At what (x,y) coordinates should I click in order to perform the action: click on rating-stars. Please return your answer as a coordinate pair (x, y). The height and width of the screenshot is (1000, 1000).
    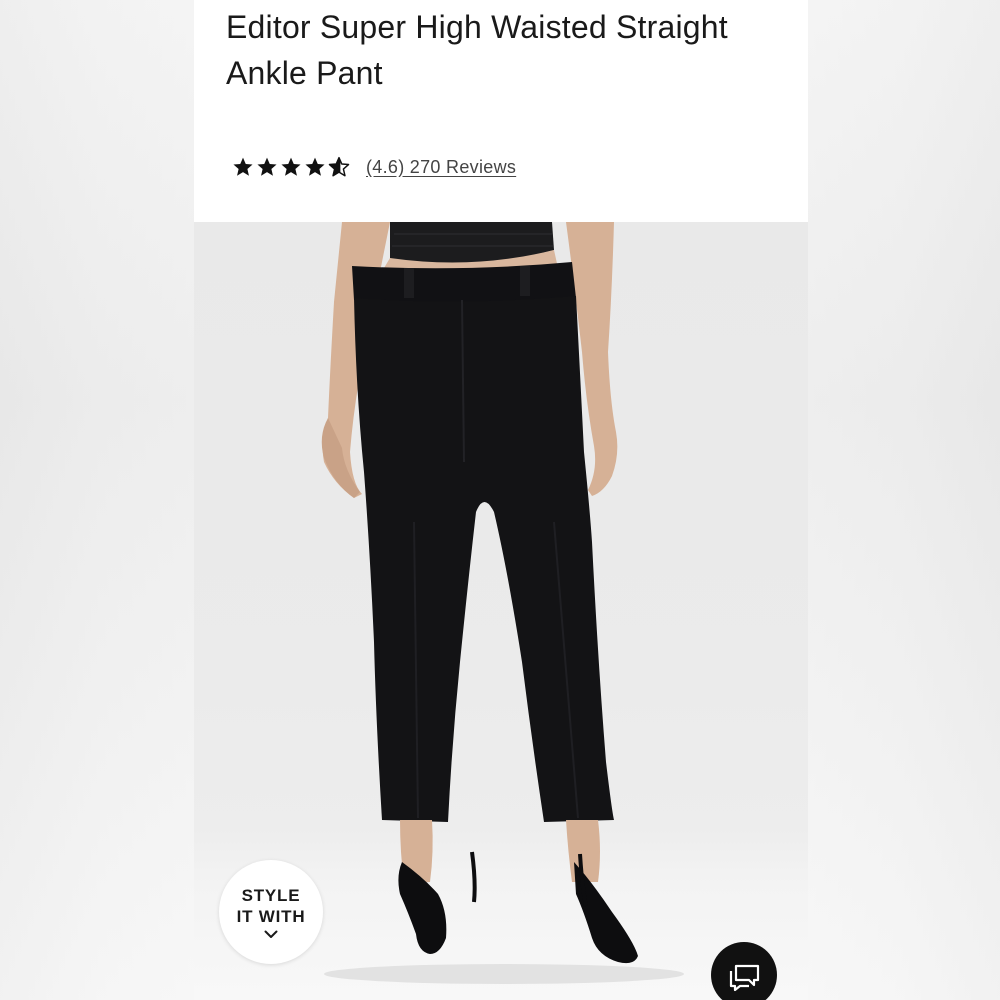
    Looking at the image, I should click on (291, 167).